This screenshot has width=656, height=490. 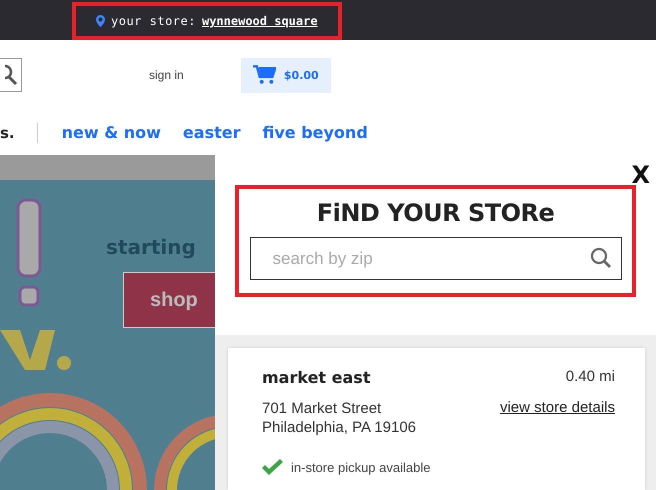 What do you see at coordinates (435, 213) in the screenshot?
I see `panel-title: FiND YOUR STORe` at bounding box center [435, 213].